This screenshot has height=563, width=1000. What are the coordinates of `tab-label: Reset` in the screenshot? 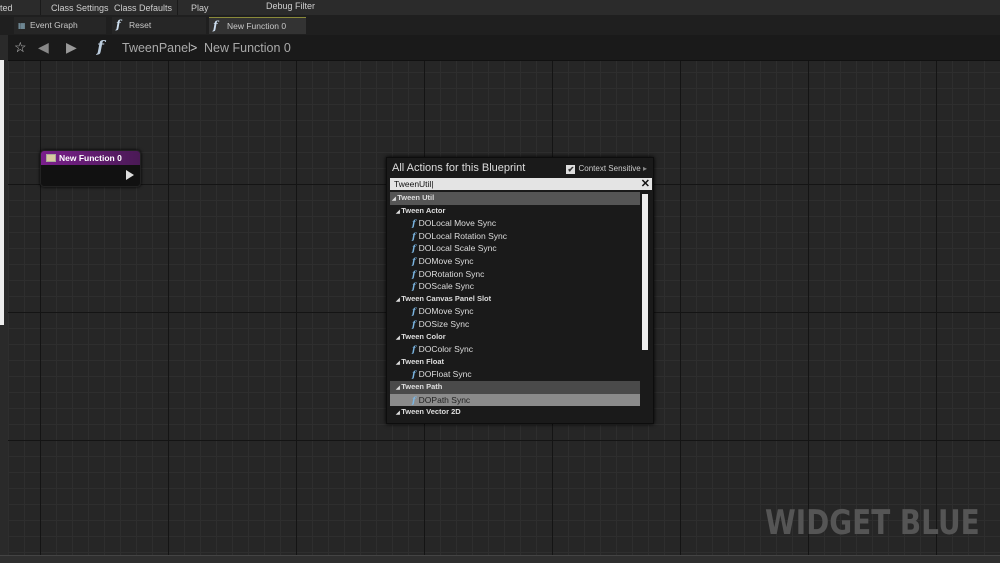 It's located at (140, 25).